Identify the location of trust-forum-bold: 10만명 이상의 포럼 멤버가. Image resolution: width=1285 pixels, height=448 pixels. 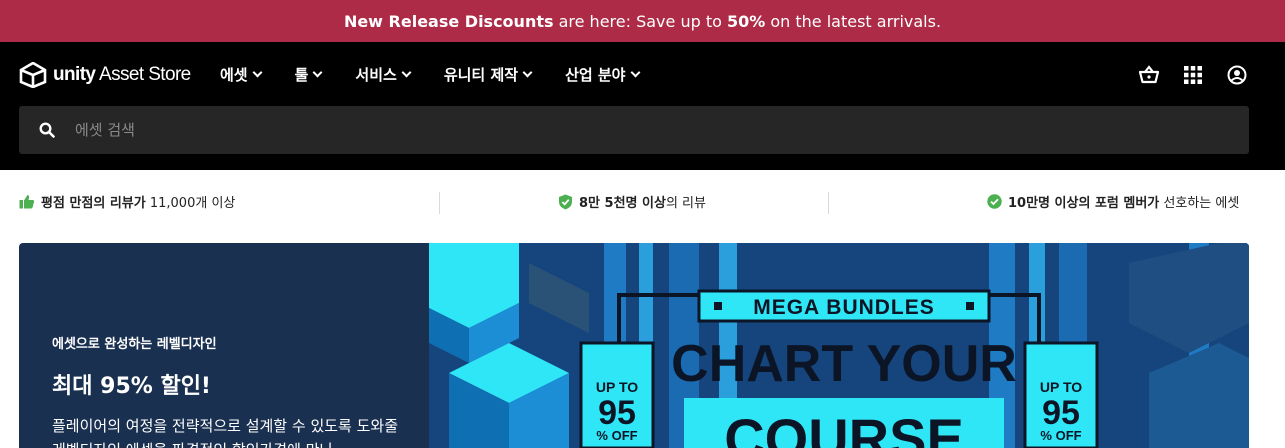
(1084, 203).